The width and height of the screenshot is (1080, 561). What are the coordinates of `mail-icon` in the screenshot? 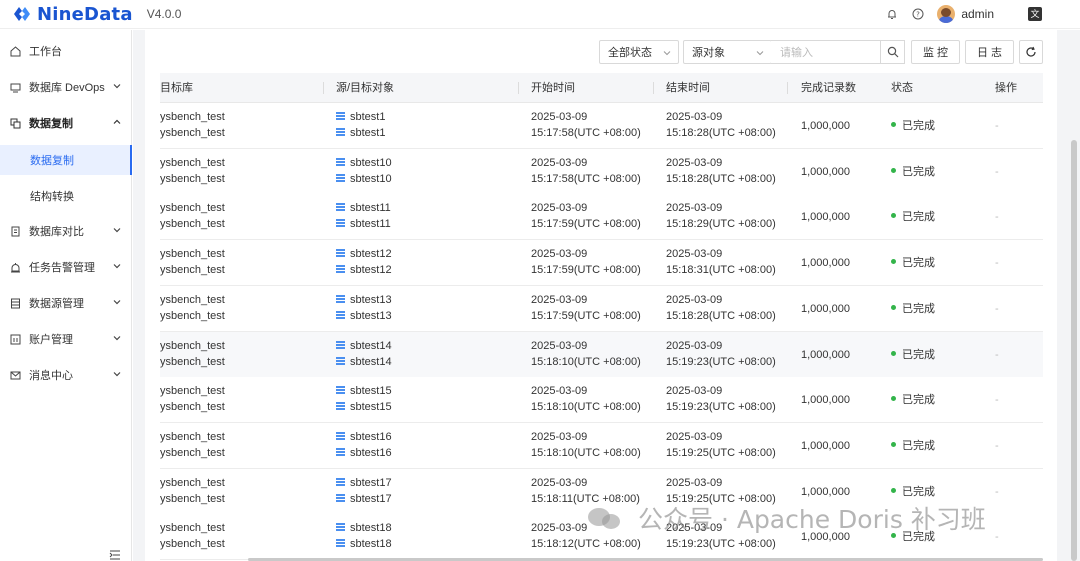 It's located at (15, 375).